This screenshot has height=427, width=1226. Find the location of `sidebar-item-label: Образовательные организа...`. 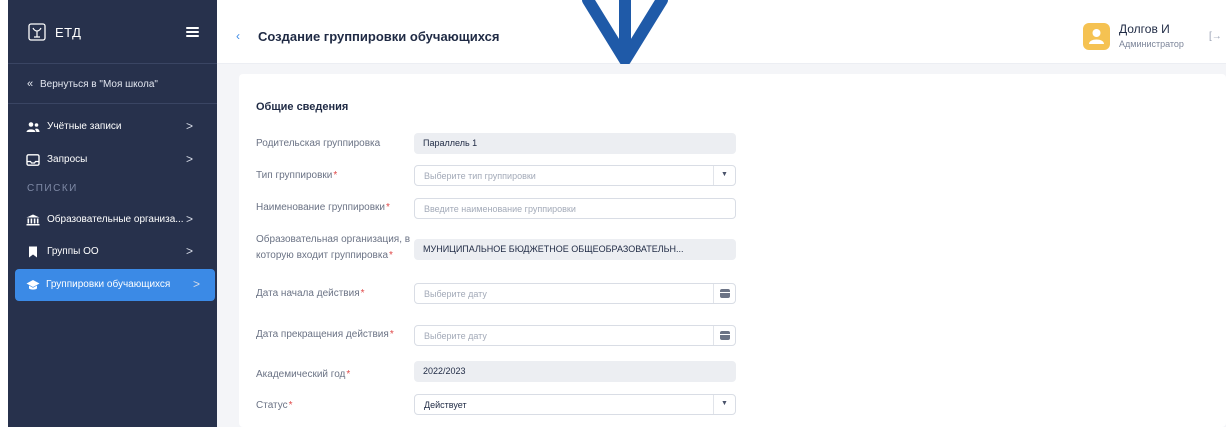

sidebar-item-label: Образовательные организа... is located at coordinates (115, 219).